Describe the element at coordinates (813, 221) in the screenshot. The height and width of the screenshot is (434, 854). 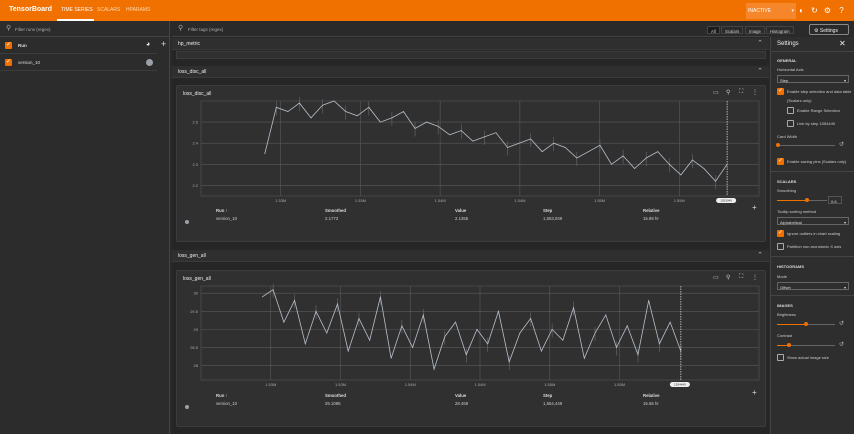
I see `tooltip-sorting-select: Alphabetical ▾` at that location.